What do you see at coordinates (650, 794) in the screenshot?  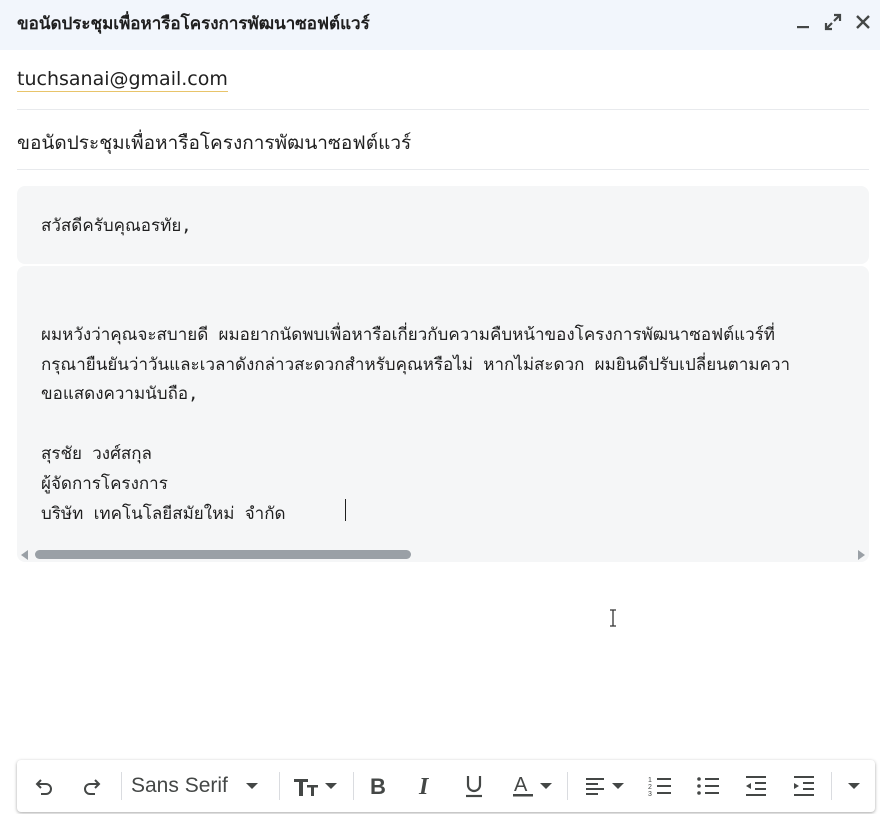 I see `svg-text: 3` at bounding box center [650, 794].